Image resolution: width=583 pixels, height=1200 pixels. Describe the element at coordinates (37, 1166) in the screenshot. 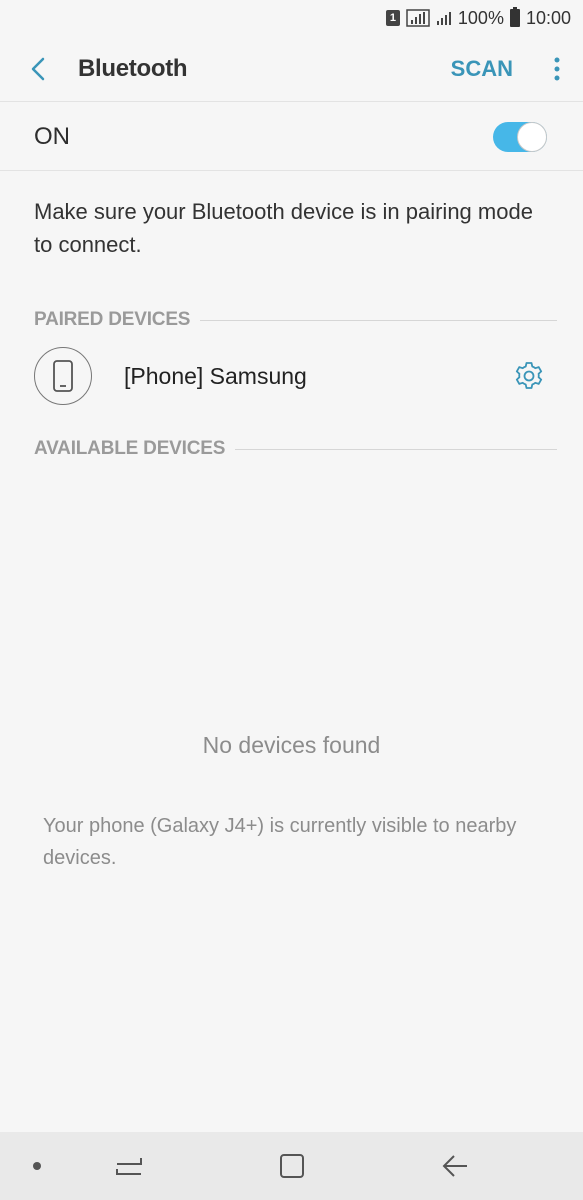

I see `nav-dot-indicator` at that location.